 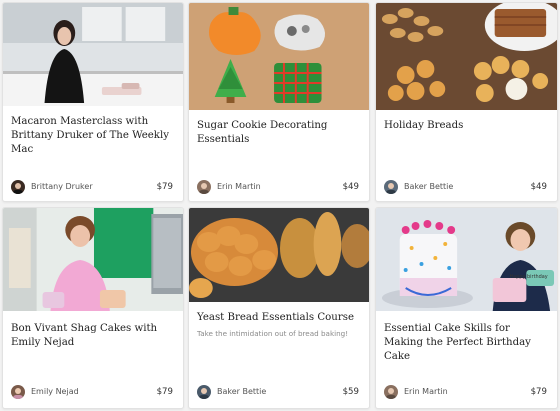 I want to click on author-name: Brittany Druker, so click(x=62, y=187).